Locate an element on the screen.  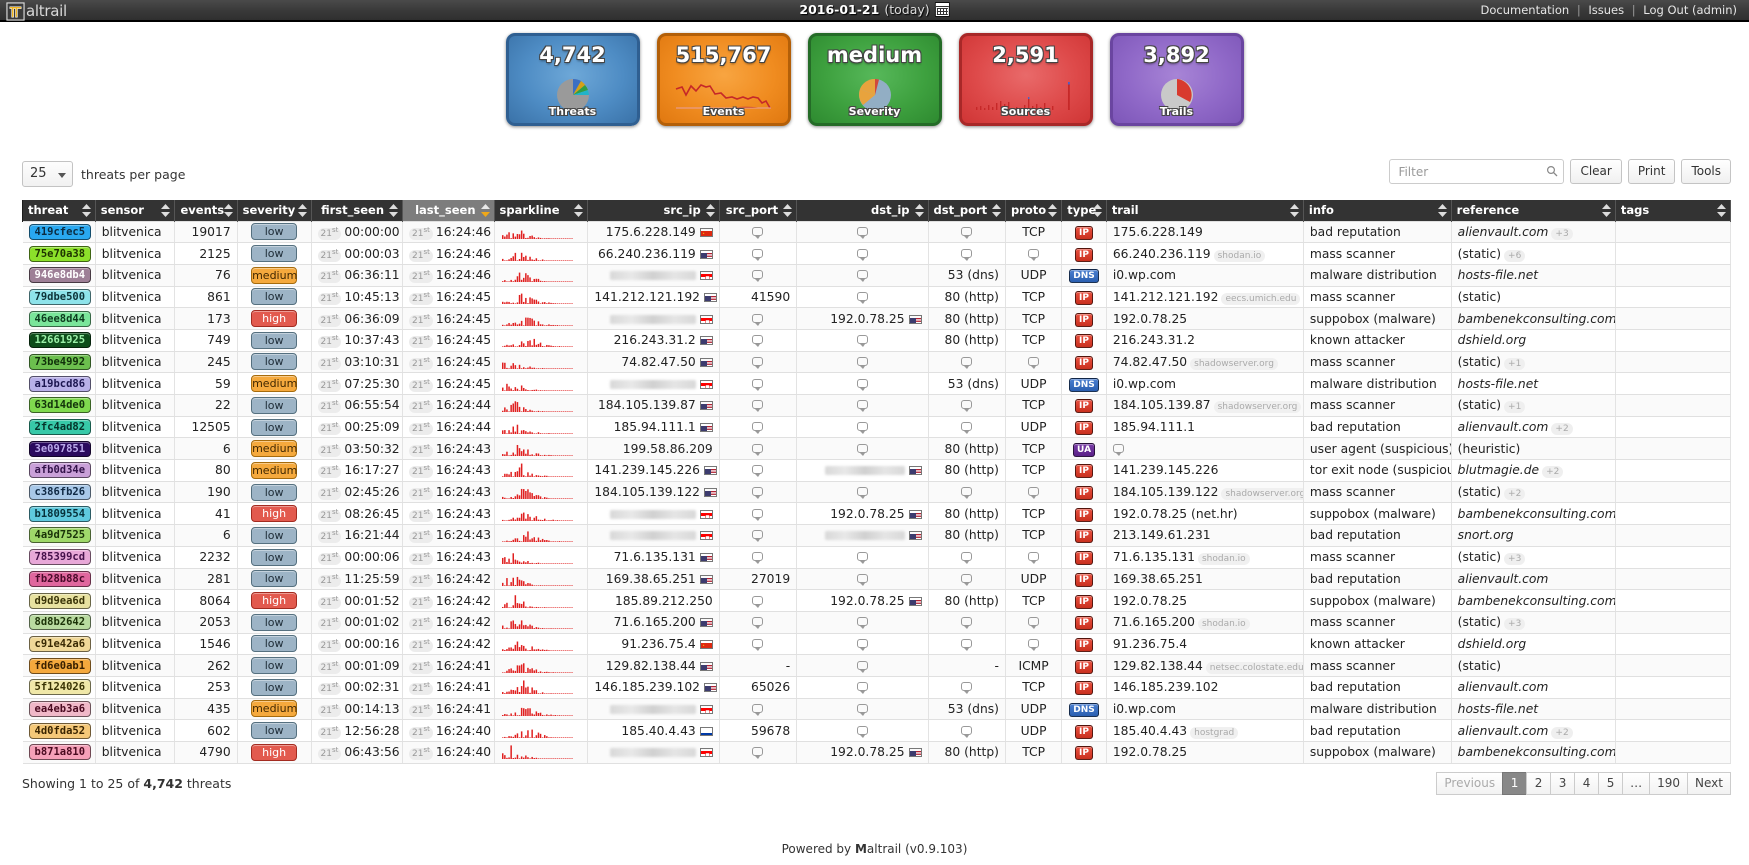
column-header-src_ip: src_ip is located at coordinates (653, 210).